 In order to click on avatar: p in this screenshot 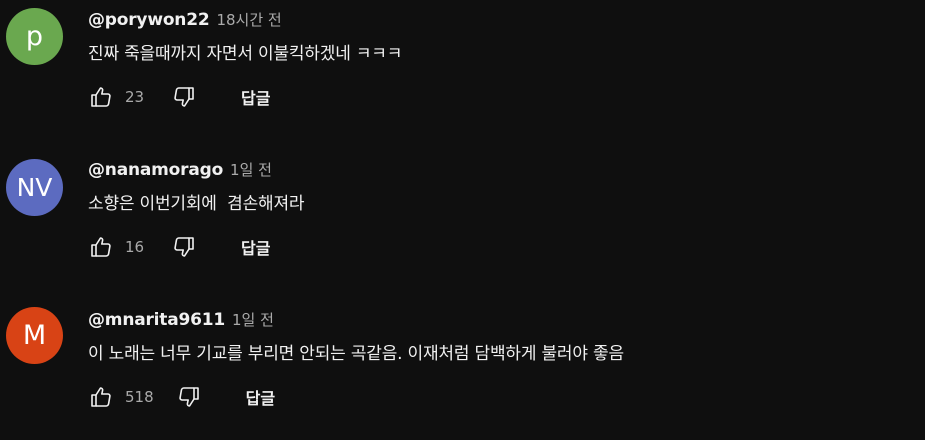, I will do `click(34, 36)`.